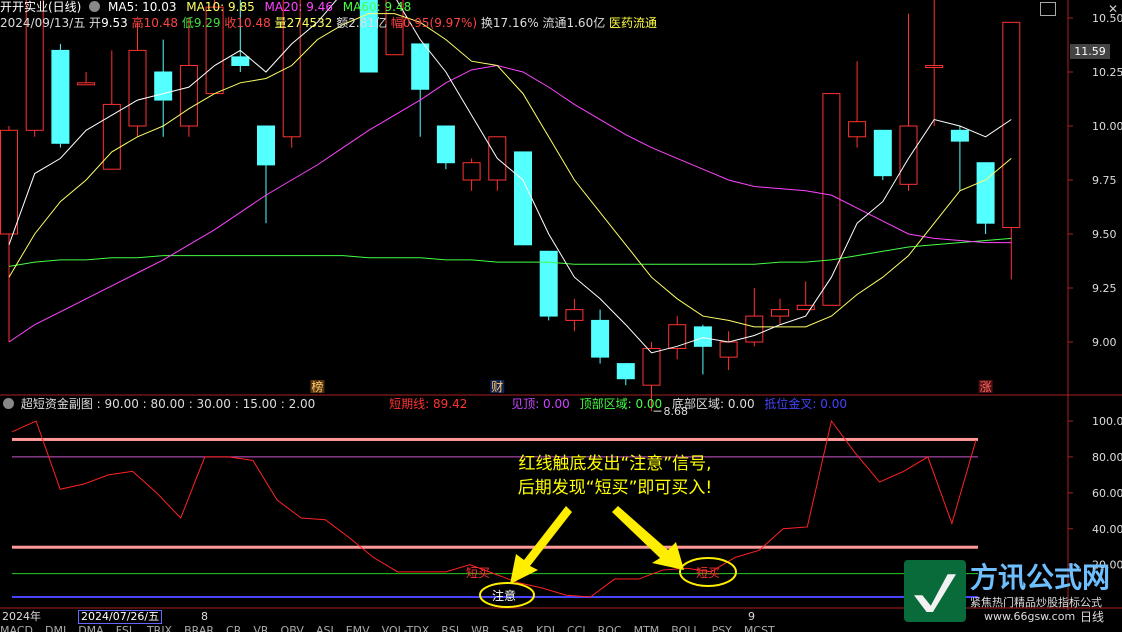 Image resolution: width=1122 pixels, height=632 pixels. Describe the element at coordinates (1113, 9) in the screenshot. I see `close-icon: ✕` at that location.